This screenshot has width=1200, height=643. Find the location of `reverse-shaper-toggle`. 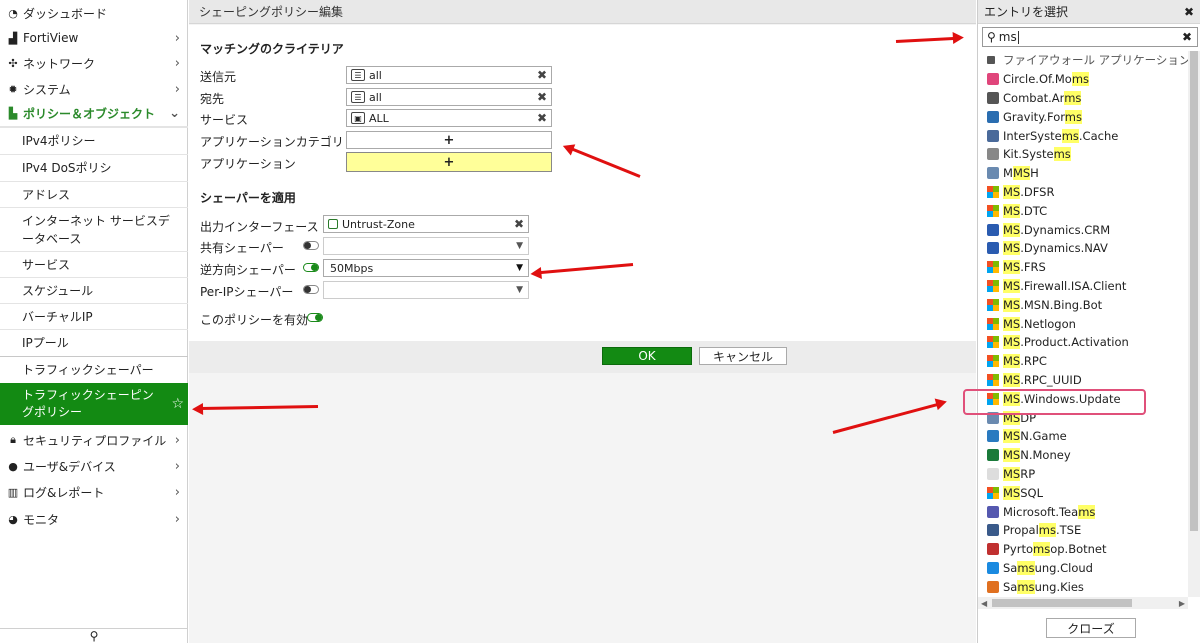

reverse-shaper-toggle is located at coordinates (311, 267).